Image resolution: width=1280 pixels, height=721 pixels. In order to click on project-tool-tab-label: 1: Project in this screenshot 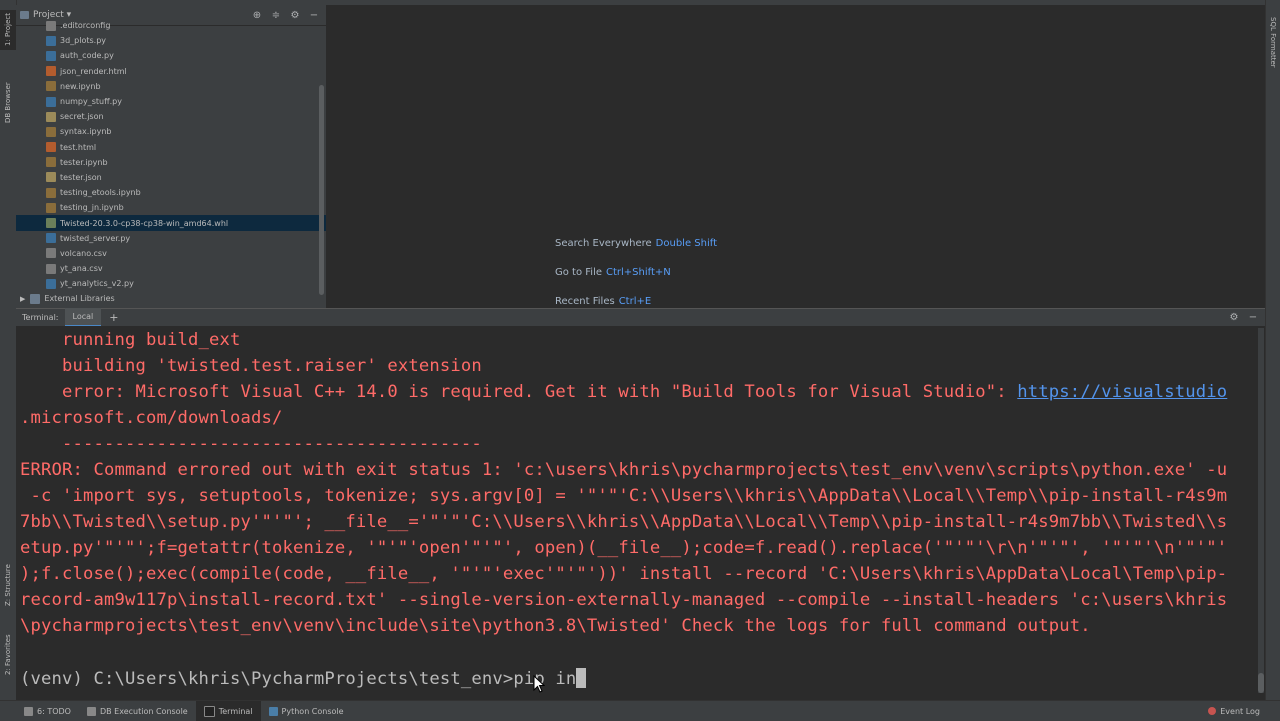, I will do `click(8, 30)`.